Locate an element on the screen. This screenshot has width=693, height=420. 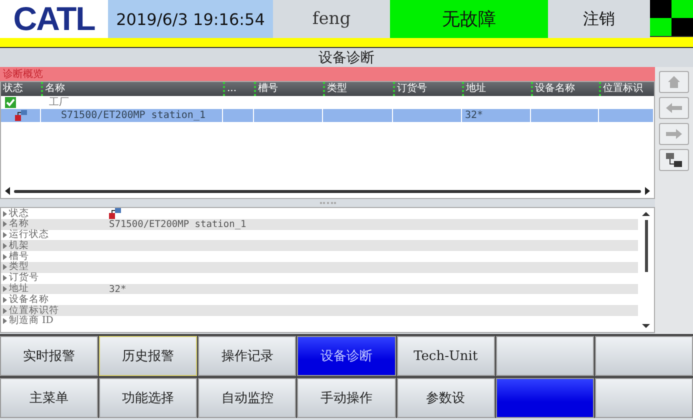
column-header: 设备名称 is located at coordinates (565, 89).